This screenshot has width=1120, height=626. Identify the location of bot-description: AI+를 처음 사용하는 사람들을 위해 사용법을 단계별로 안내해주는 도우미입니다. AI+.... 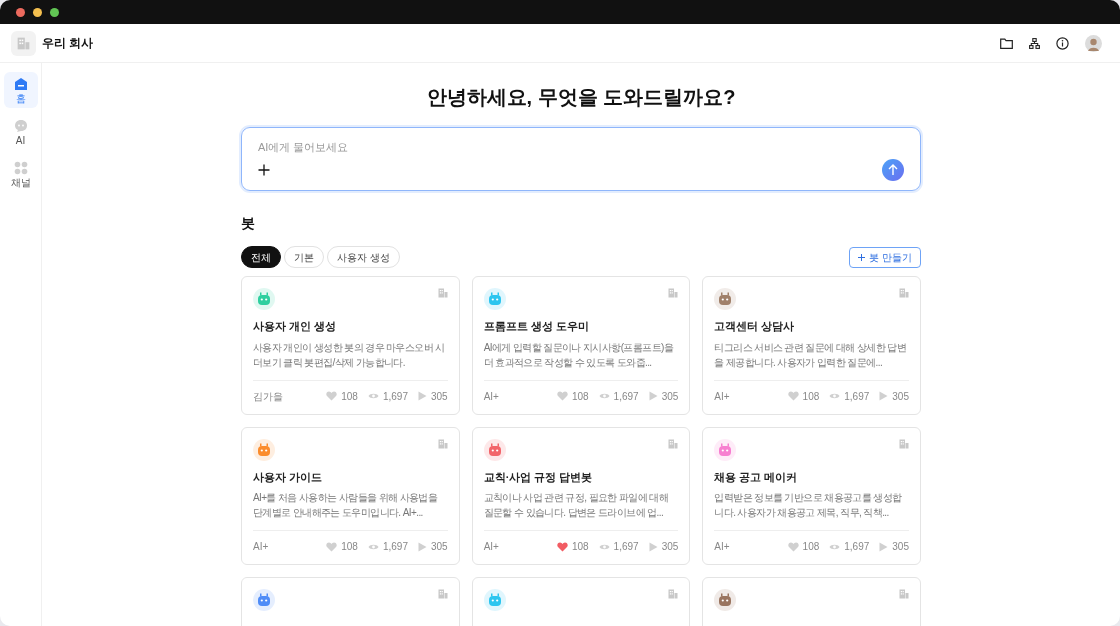
(346, 505).